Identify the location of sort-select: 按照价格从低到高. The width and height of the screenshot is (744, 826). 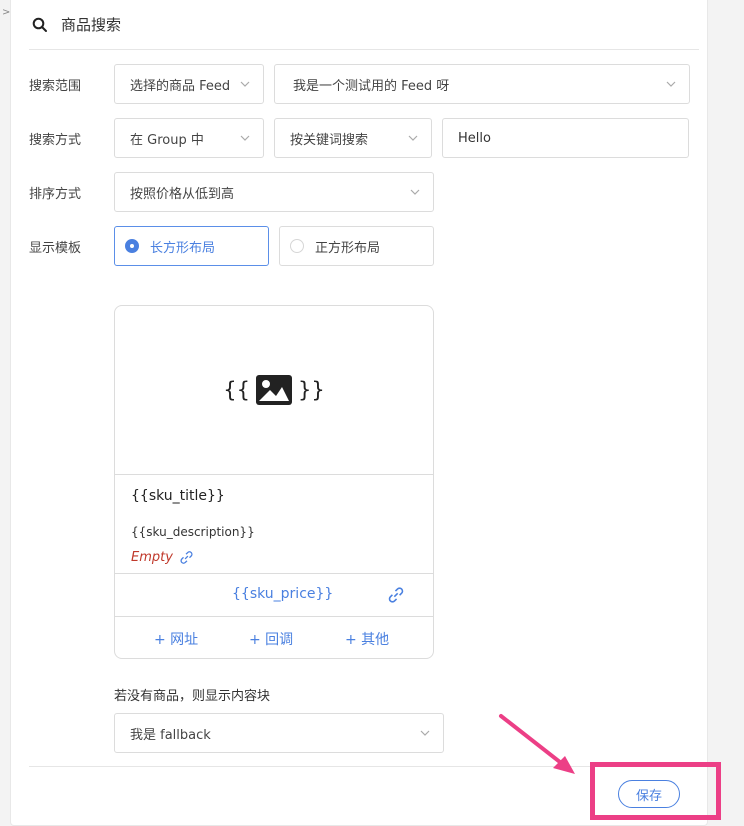
(274, 192).